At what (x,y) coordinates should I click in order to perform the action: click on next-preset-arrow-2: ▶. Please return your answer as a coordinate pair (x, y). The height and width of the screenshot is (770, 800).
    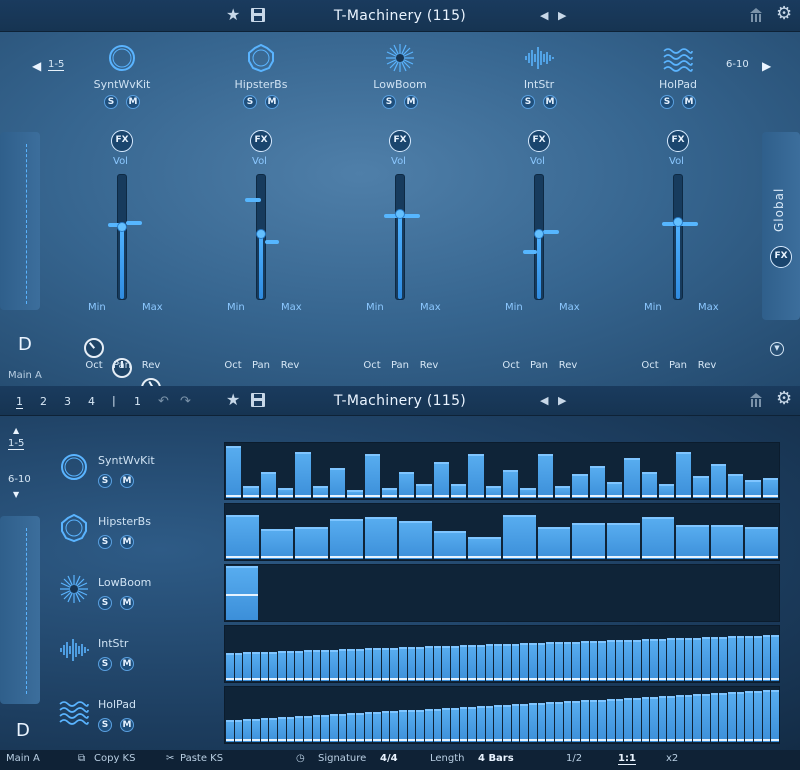
    Looking at the image, I should click on (562, 400).